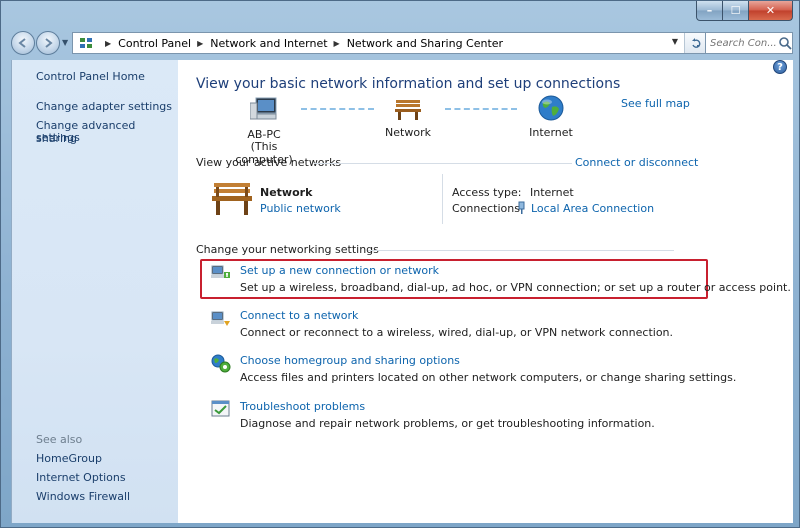 This screenshot has width=800, height=528. I want to click on internet-globe-icon, so click(551, 108).